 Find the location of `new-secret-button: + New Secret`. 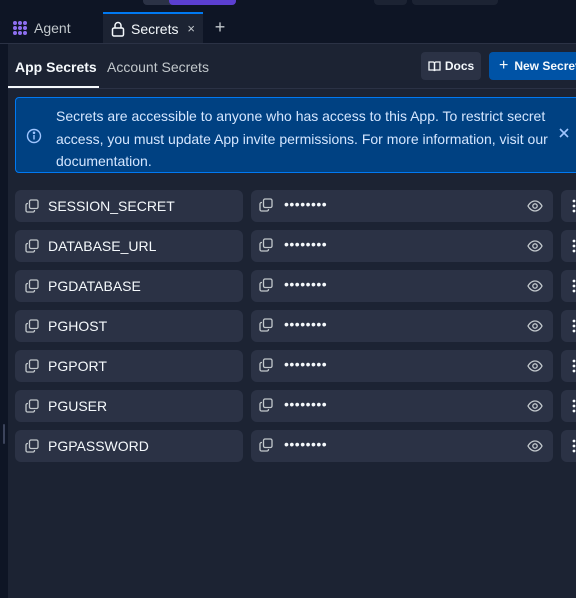

new-secret-button: + New Secret is located at coordinates (532, 66).